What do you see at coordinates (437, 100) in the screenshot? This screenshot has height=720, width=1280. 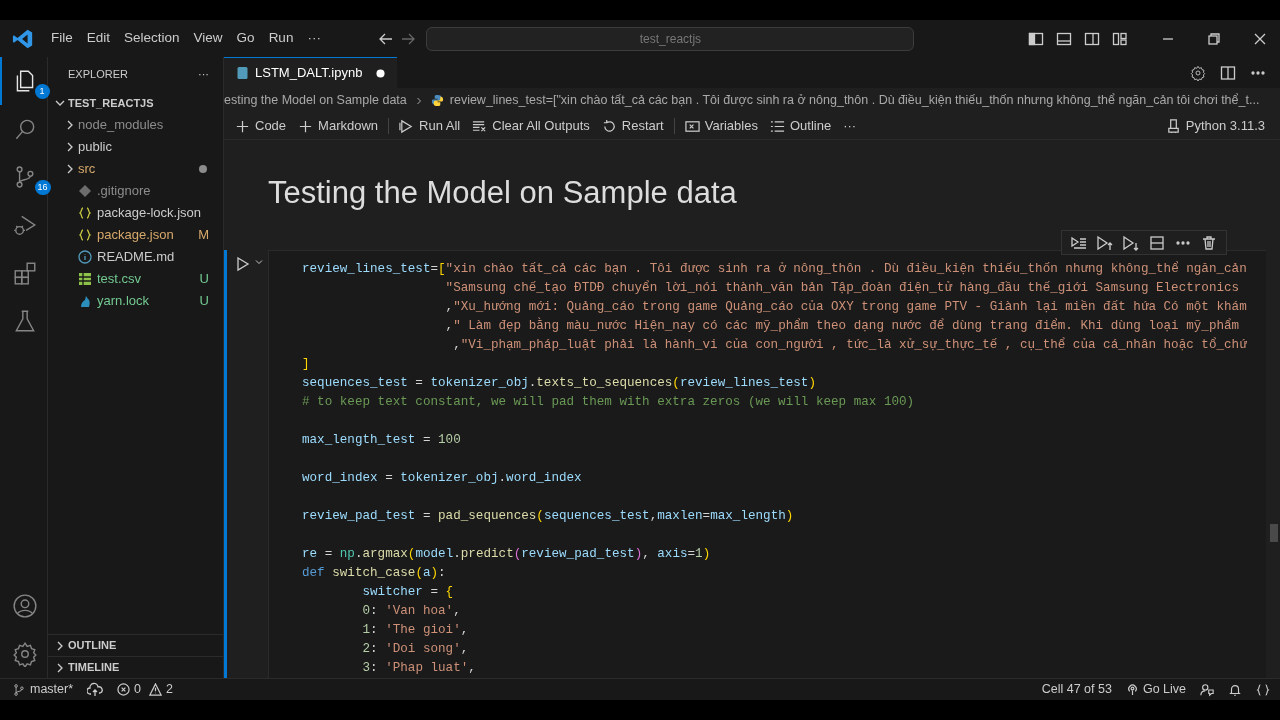 I see `python-icon` at bounding box center [437, 100].